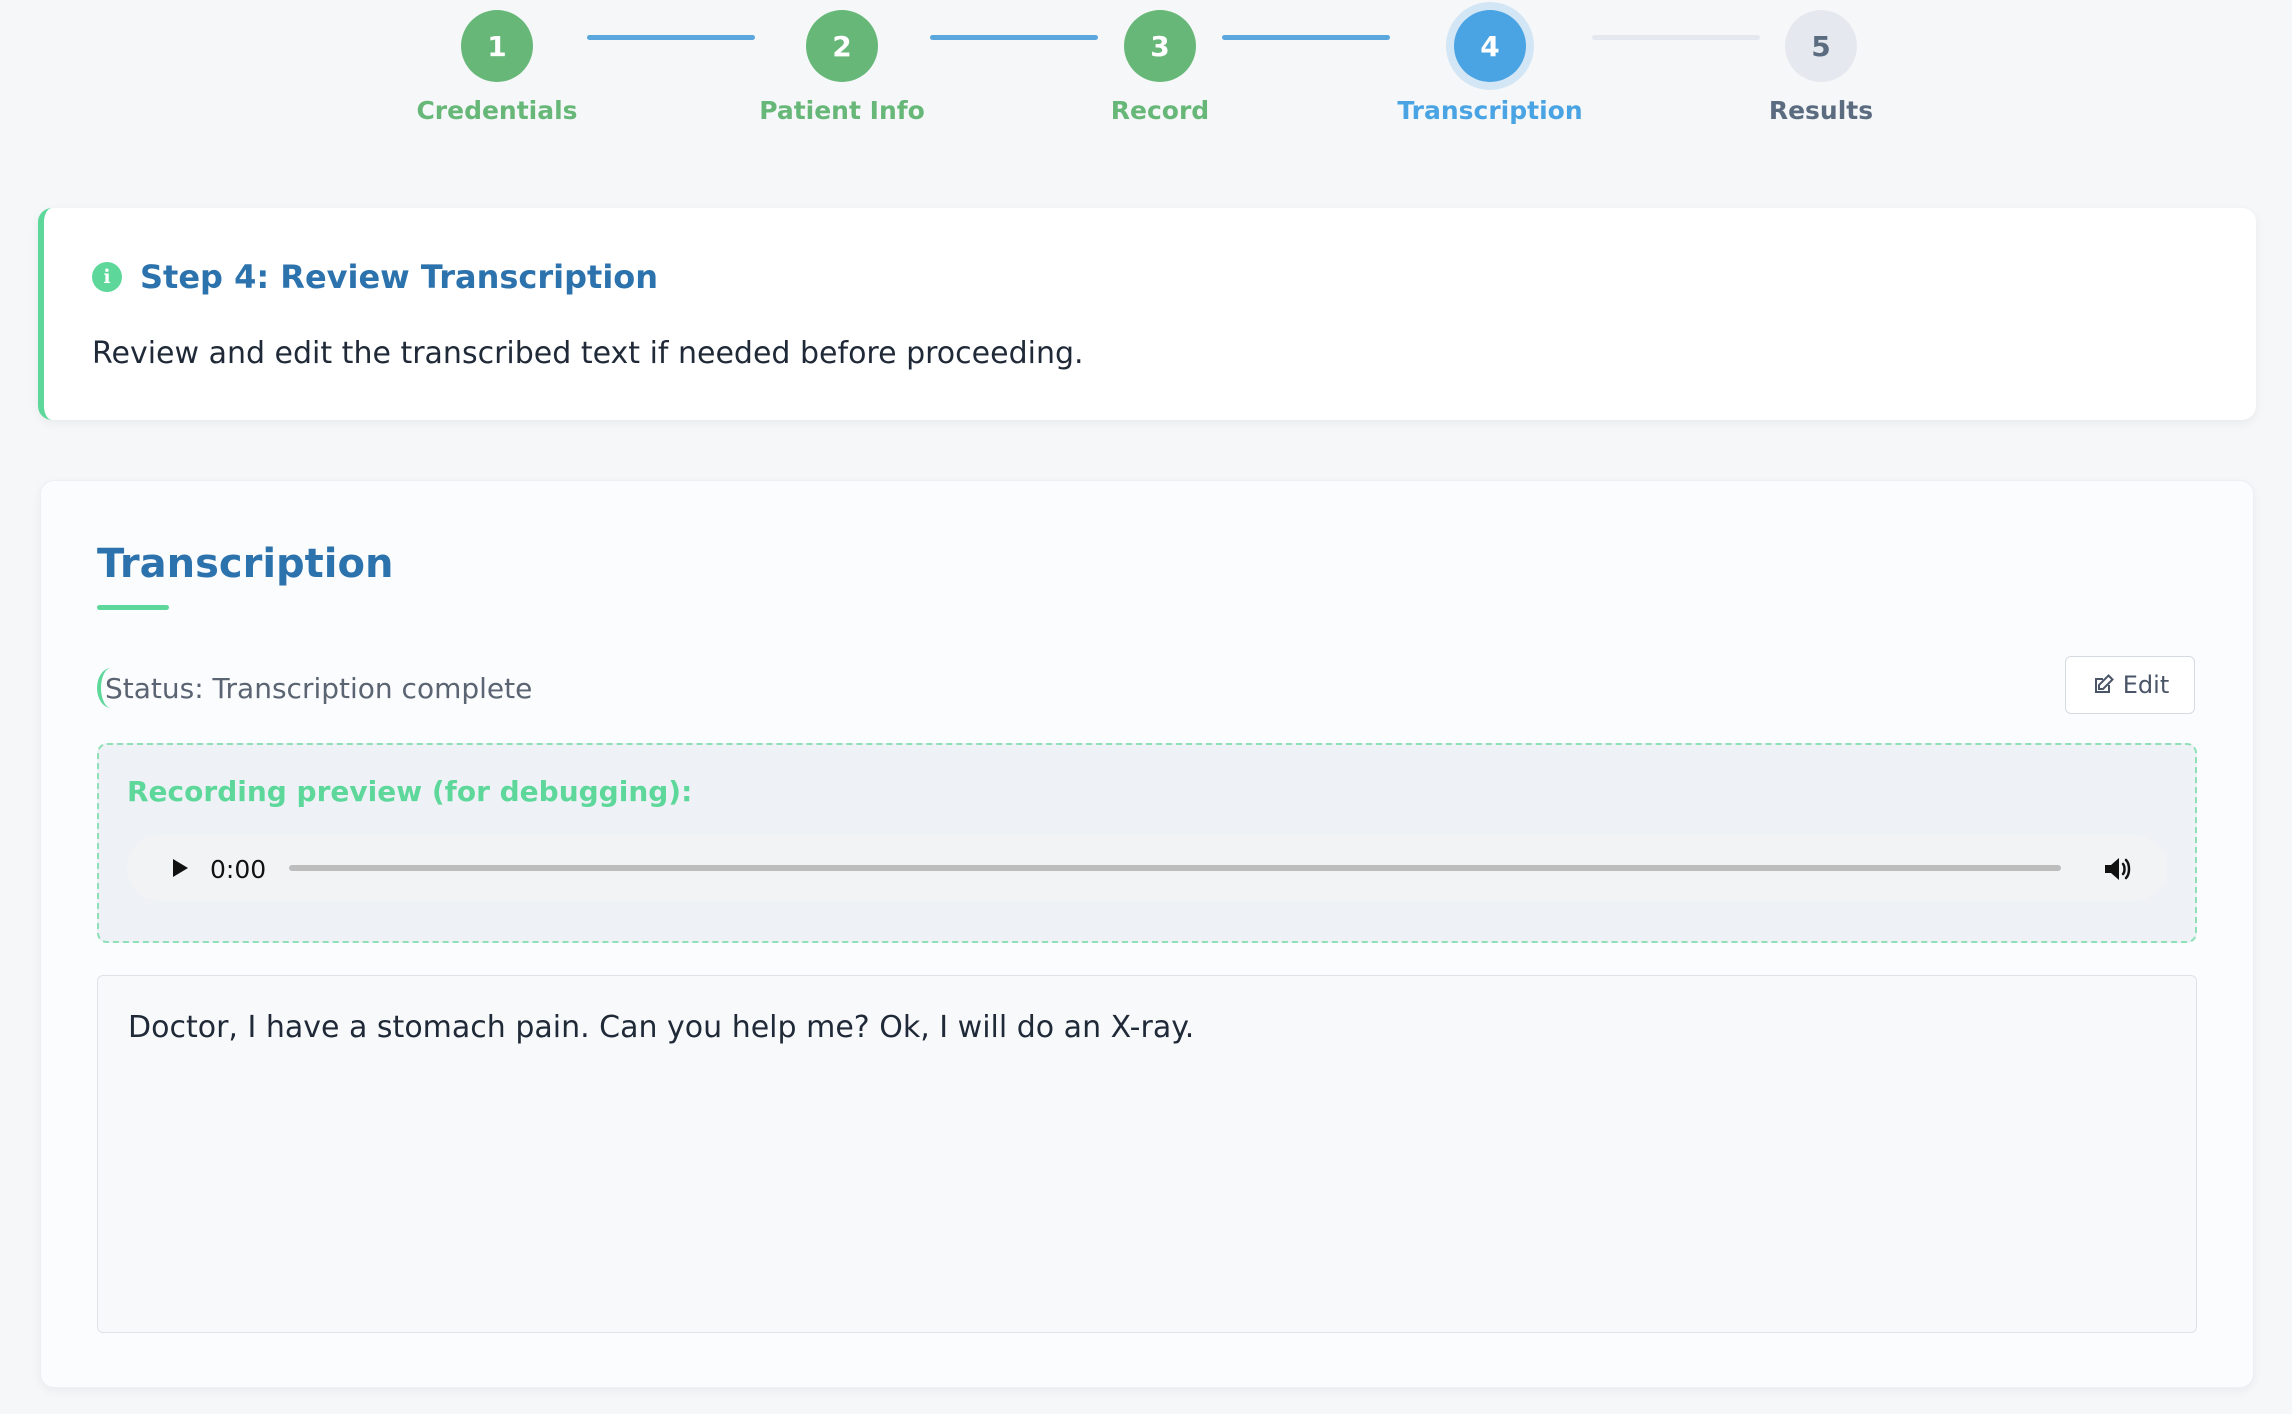 The width and height of the screenshot is (2292, 1414). I want to click on edit-button: Edit, so click(2130, 685).